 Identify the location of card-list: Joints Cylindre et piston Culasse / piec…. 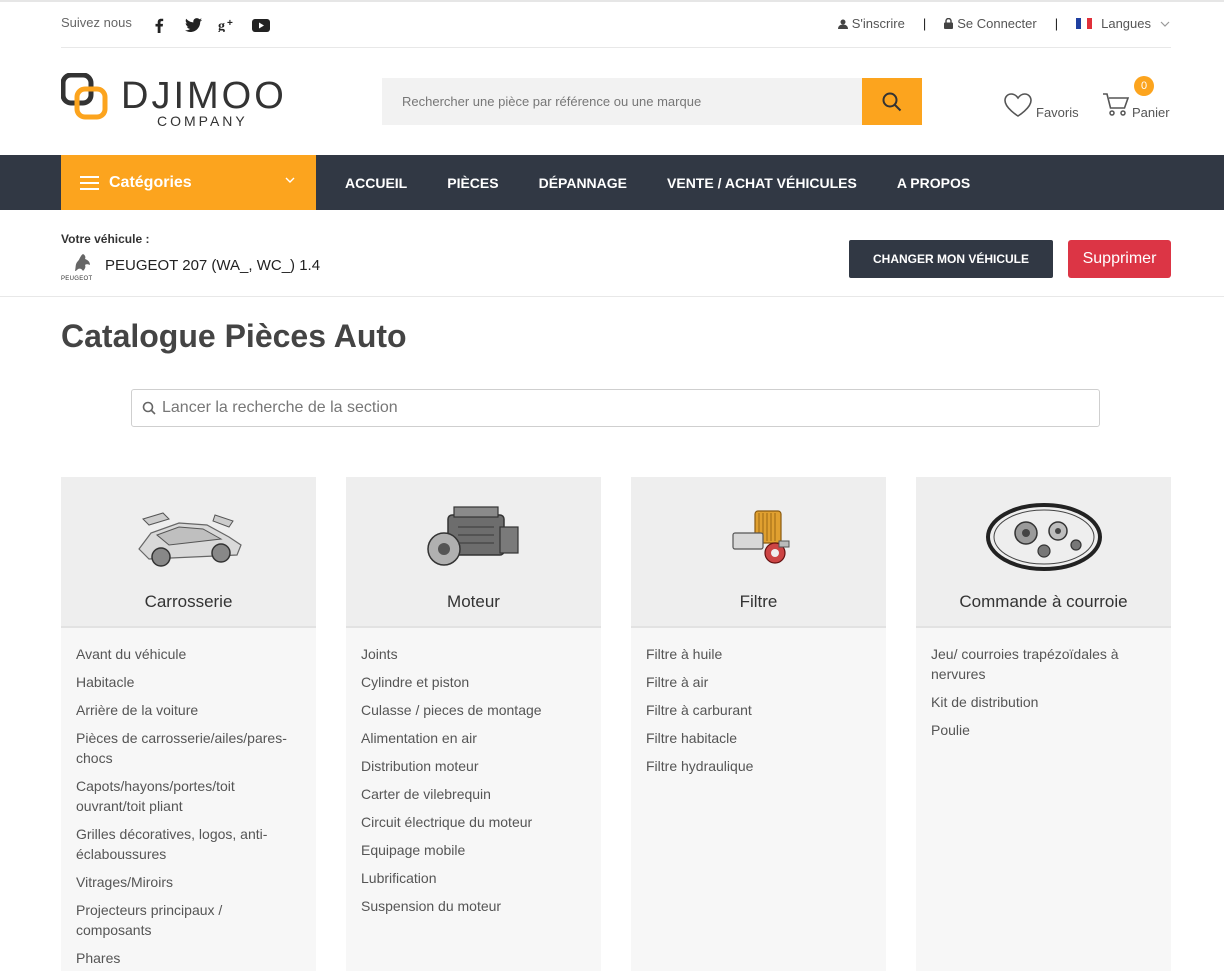
(473, 772).